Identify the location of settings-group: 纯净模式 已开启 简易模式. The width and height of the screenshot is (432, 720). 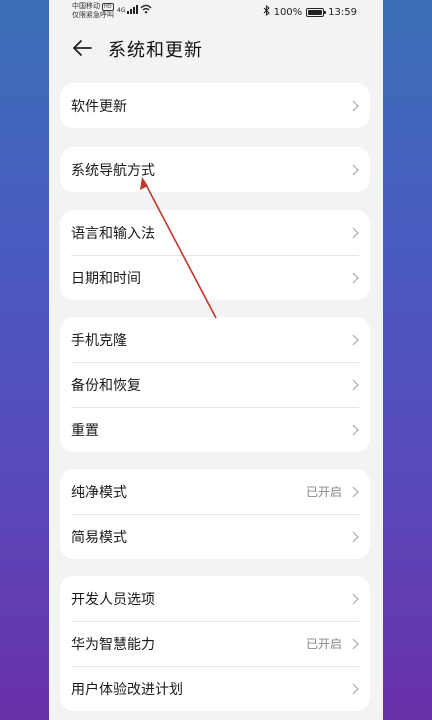
(215, 514).